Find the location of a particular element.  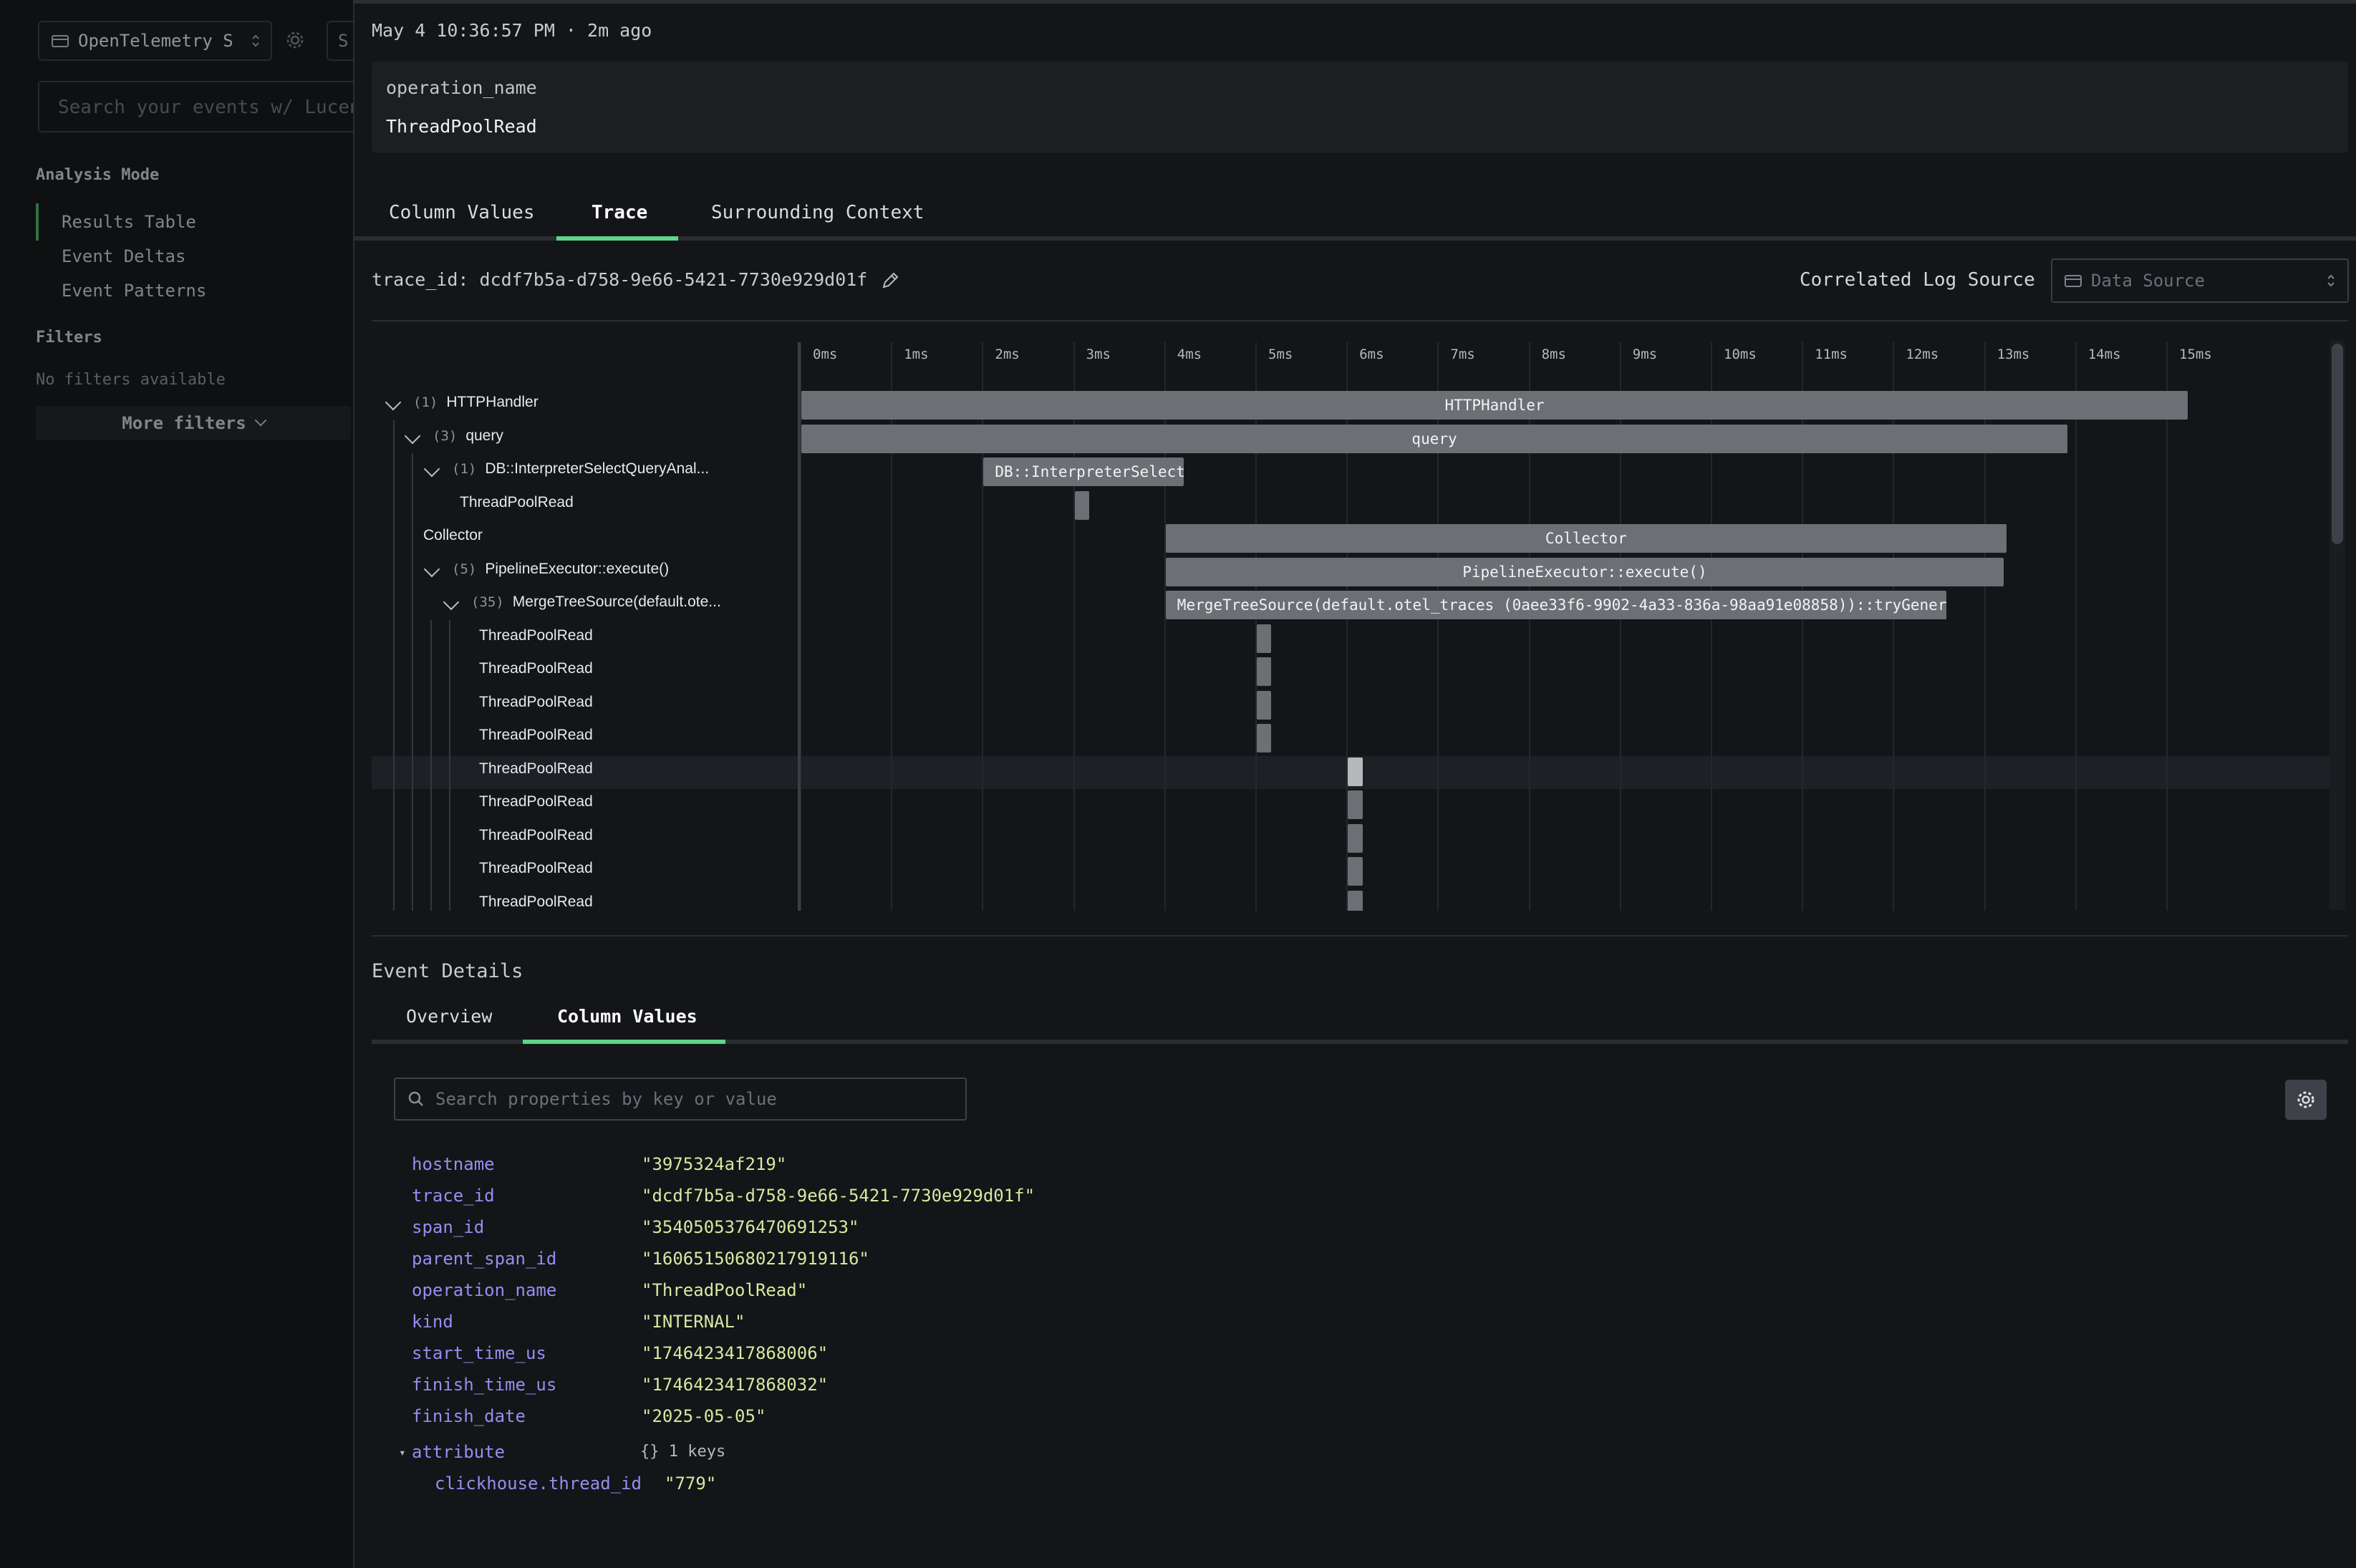

caret-down-icon: ▾ is located at coordinates (402, 1452).